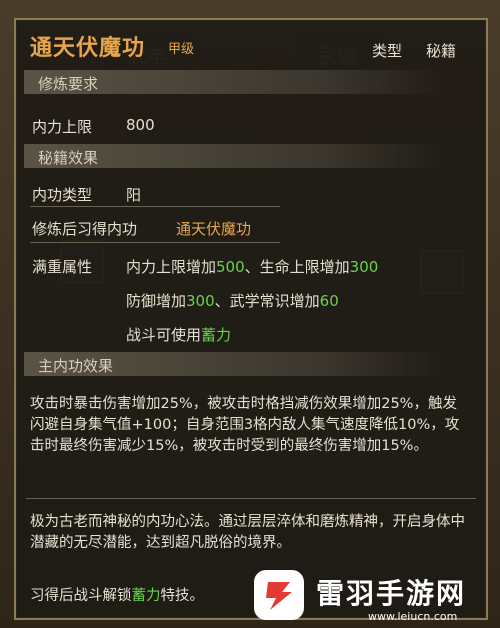 The width and height of the screenshot is (500, 628). What do you see at coordinates (156, 301) in the screenshot?
I see `attr-text: 防御增加` at bounding box center [156, 301].